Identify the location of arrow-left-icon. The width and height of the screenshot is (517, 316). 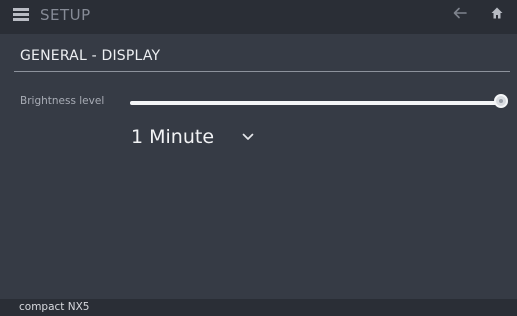
(460, 13).